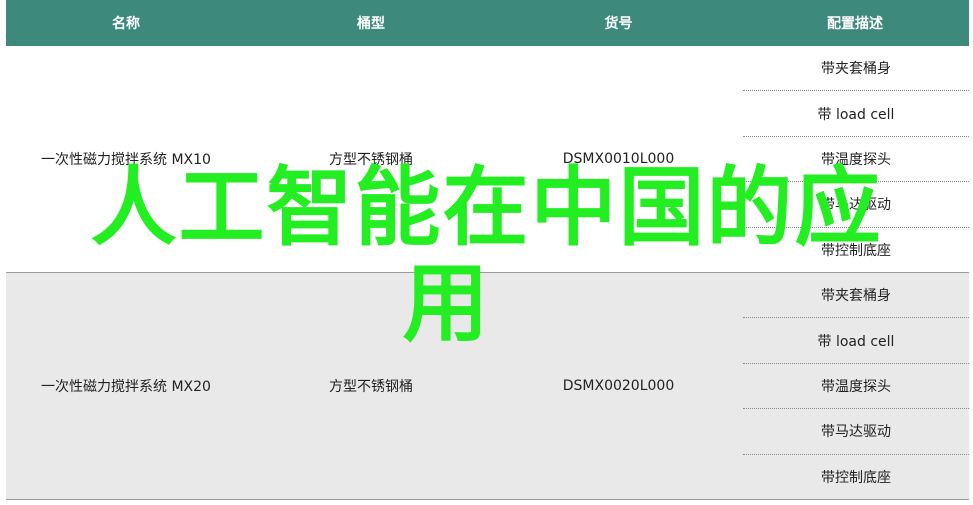 The height and width of the screenshot is (505, 973). I want to click on header-config: 配置描述, so click(855, 24).